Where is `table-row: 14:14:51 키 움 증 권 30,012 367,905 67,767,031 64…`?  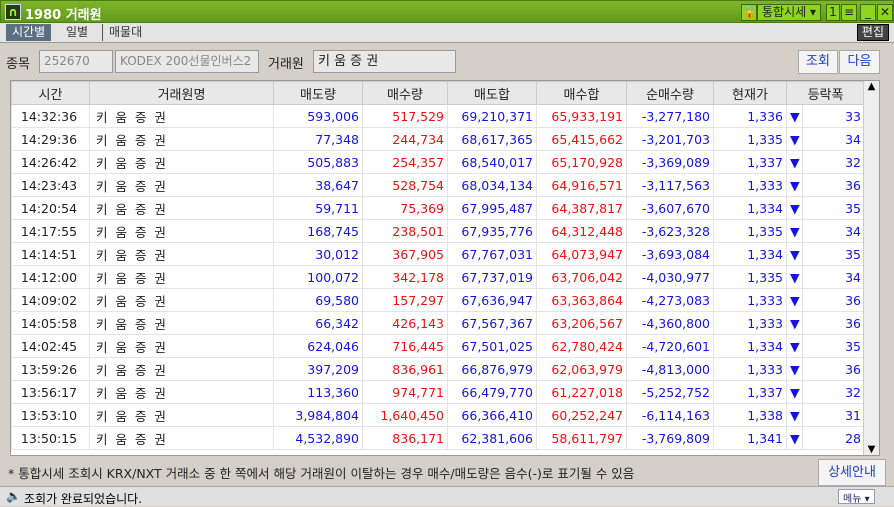 table-row: 14:14:51 키 움 증 권 30,012 367,905 67,767,031 64… is located at coordinates (438, 254).